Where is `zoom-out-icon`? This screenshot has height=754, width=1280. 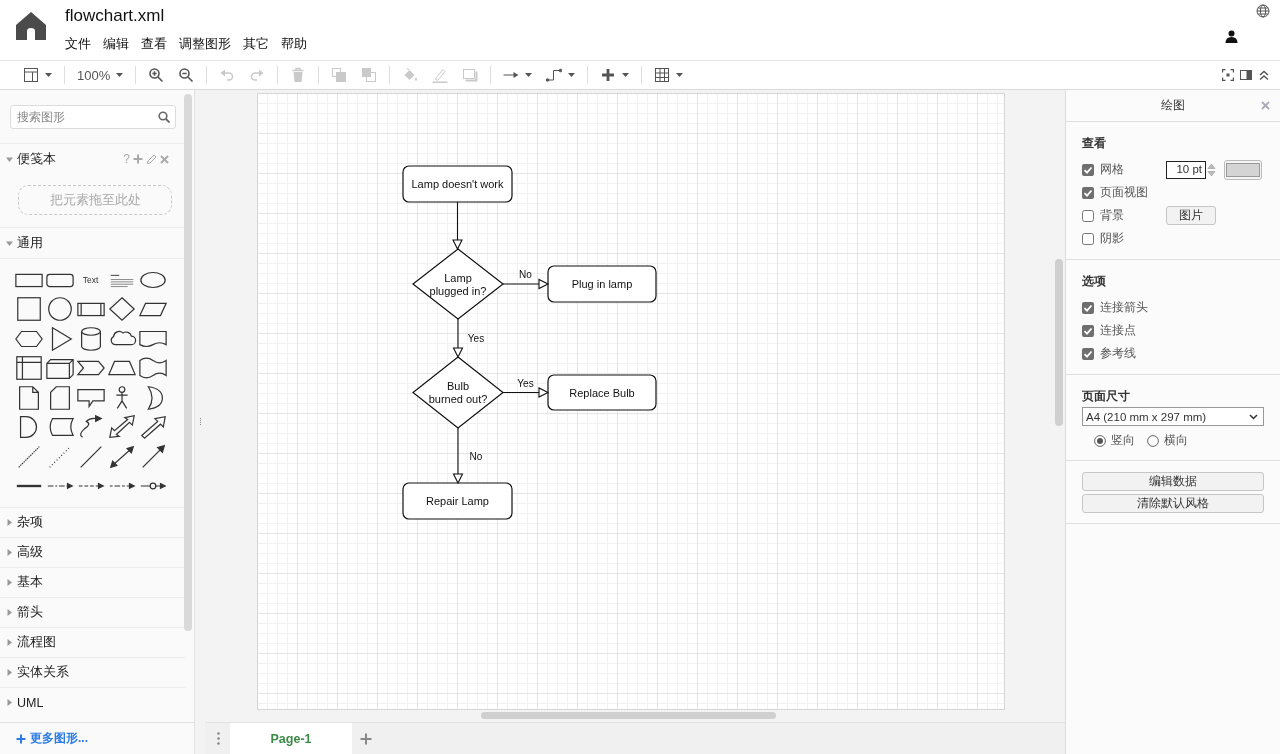
zoom-out-icon is located at coordinates (186, 75).